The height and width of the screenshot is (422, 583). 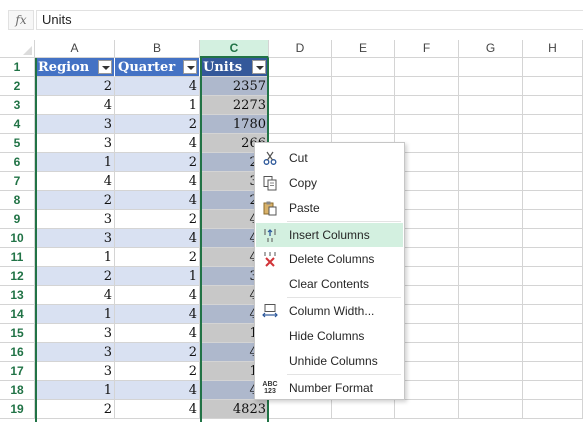 I want to click on column-header-f: F, so click(x=427, y=49).